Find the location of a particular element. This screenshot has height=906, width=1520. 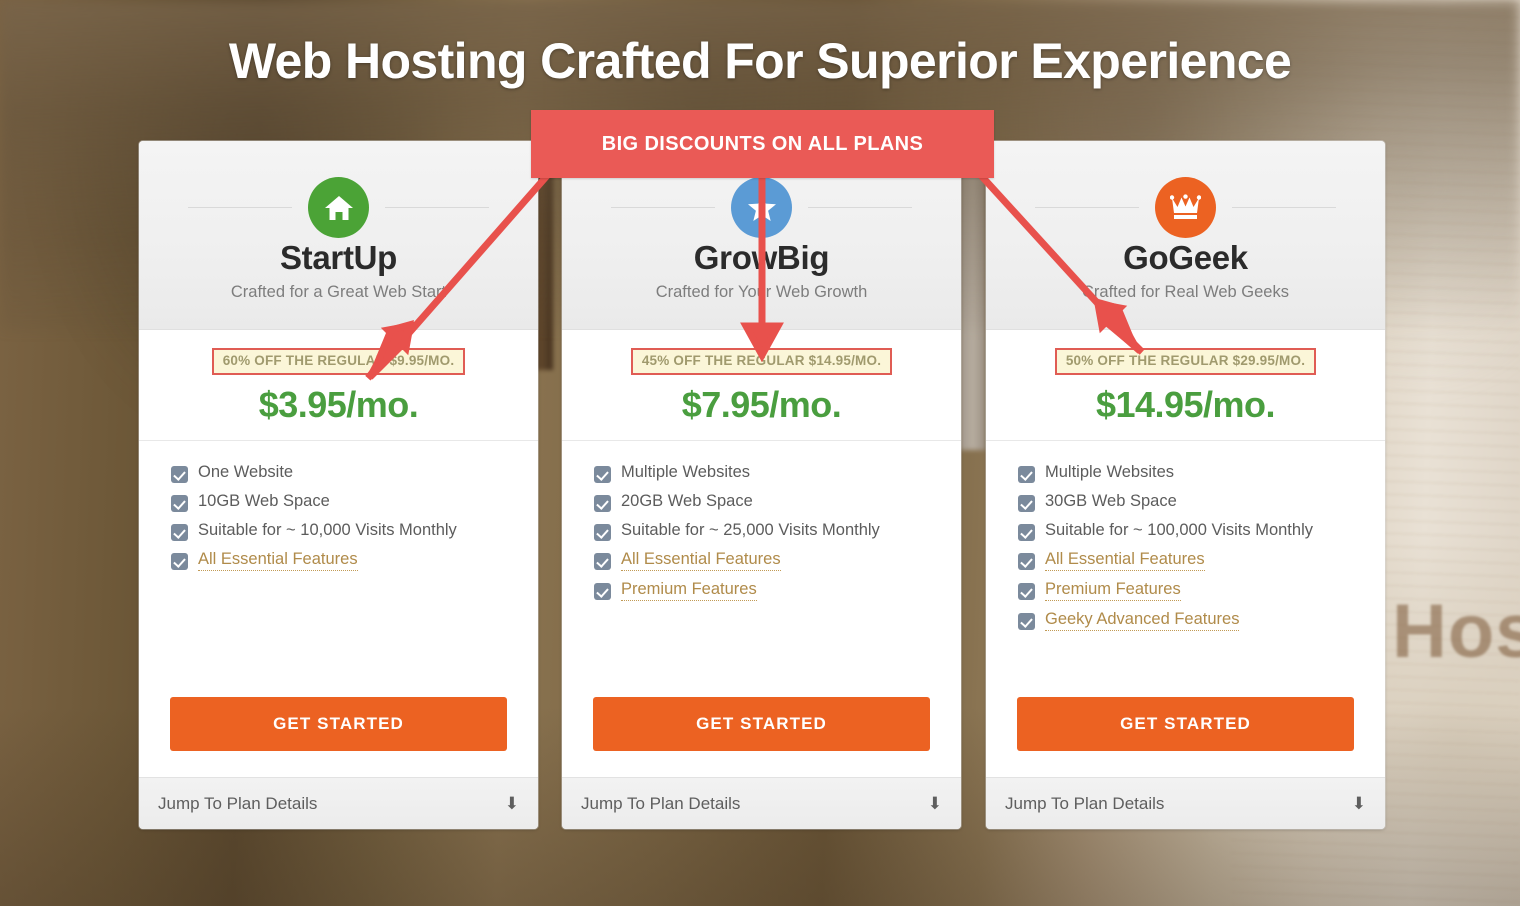

plan-price: $14.95/mo. is located at coordinates (1185, 404).